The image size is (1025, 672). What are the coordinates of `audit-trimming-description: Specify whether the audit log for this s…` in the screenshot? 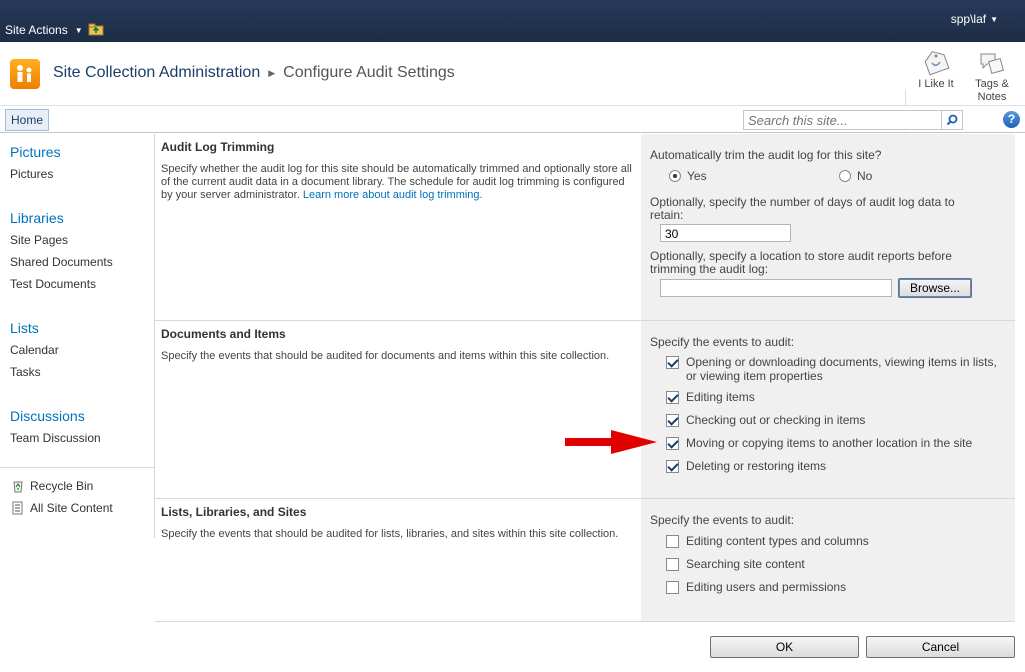 It's located at (398, 182).